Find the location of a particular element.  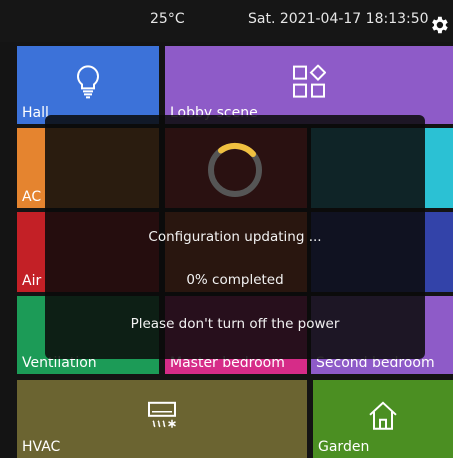

tile-label: Air is located at coordinates (32, 281).